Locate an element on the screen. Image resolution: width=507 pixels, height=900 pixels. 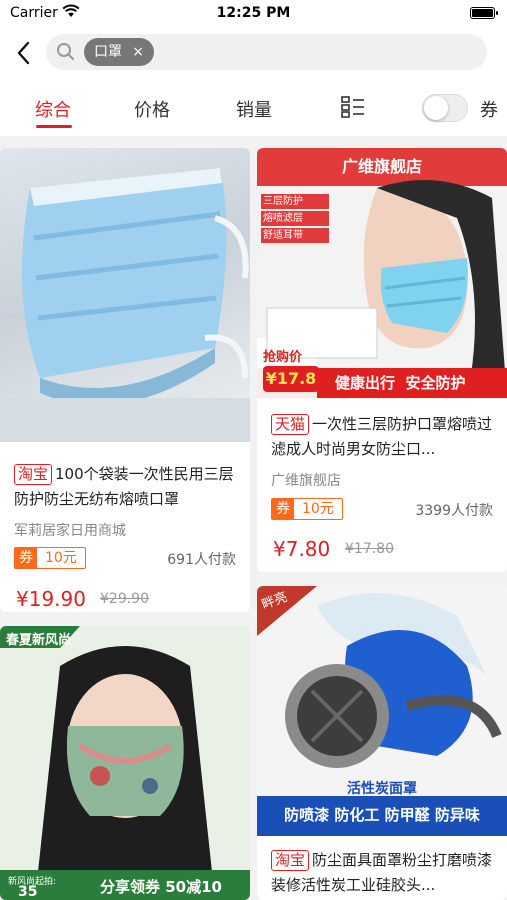
sort-sales: 销量 is located at coordinates (254, 109).